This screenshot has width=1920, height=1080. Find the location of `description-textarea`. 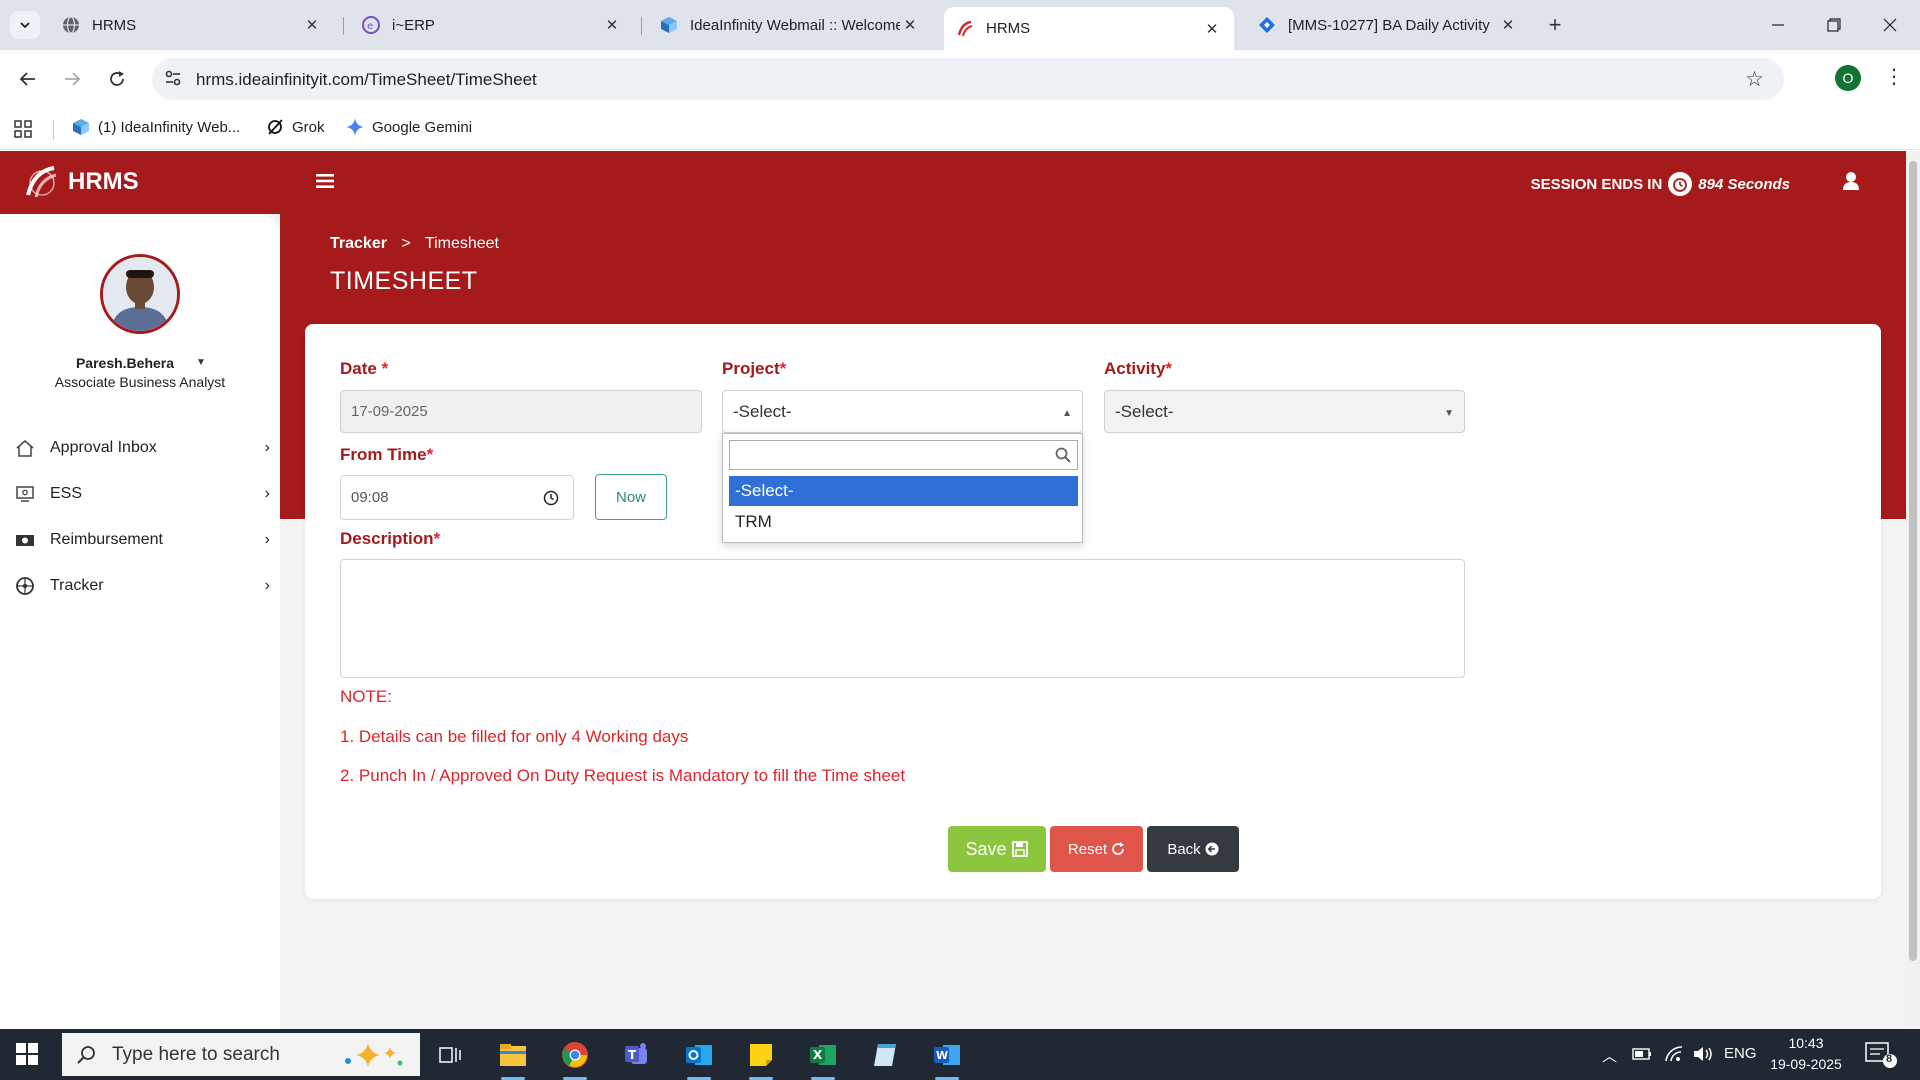

description-textarea is located at coordinates (902, 618).